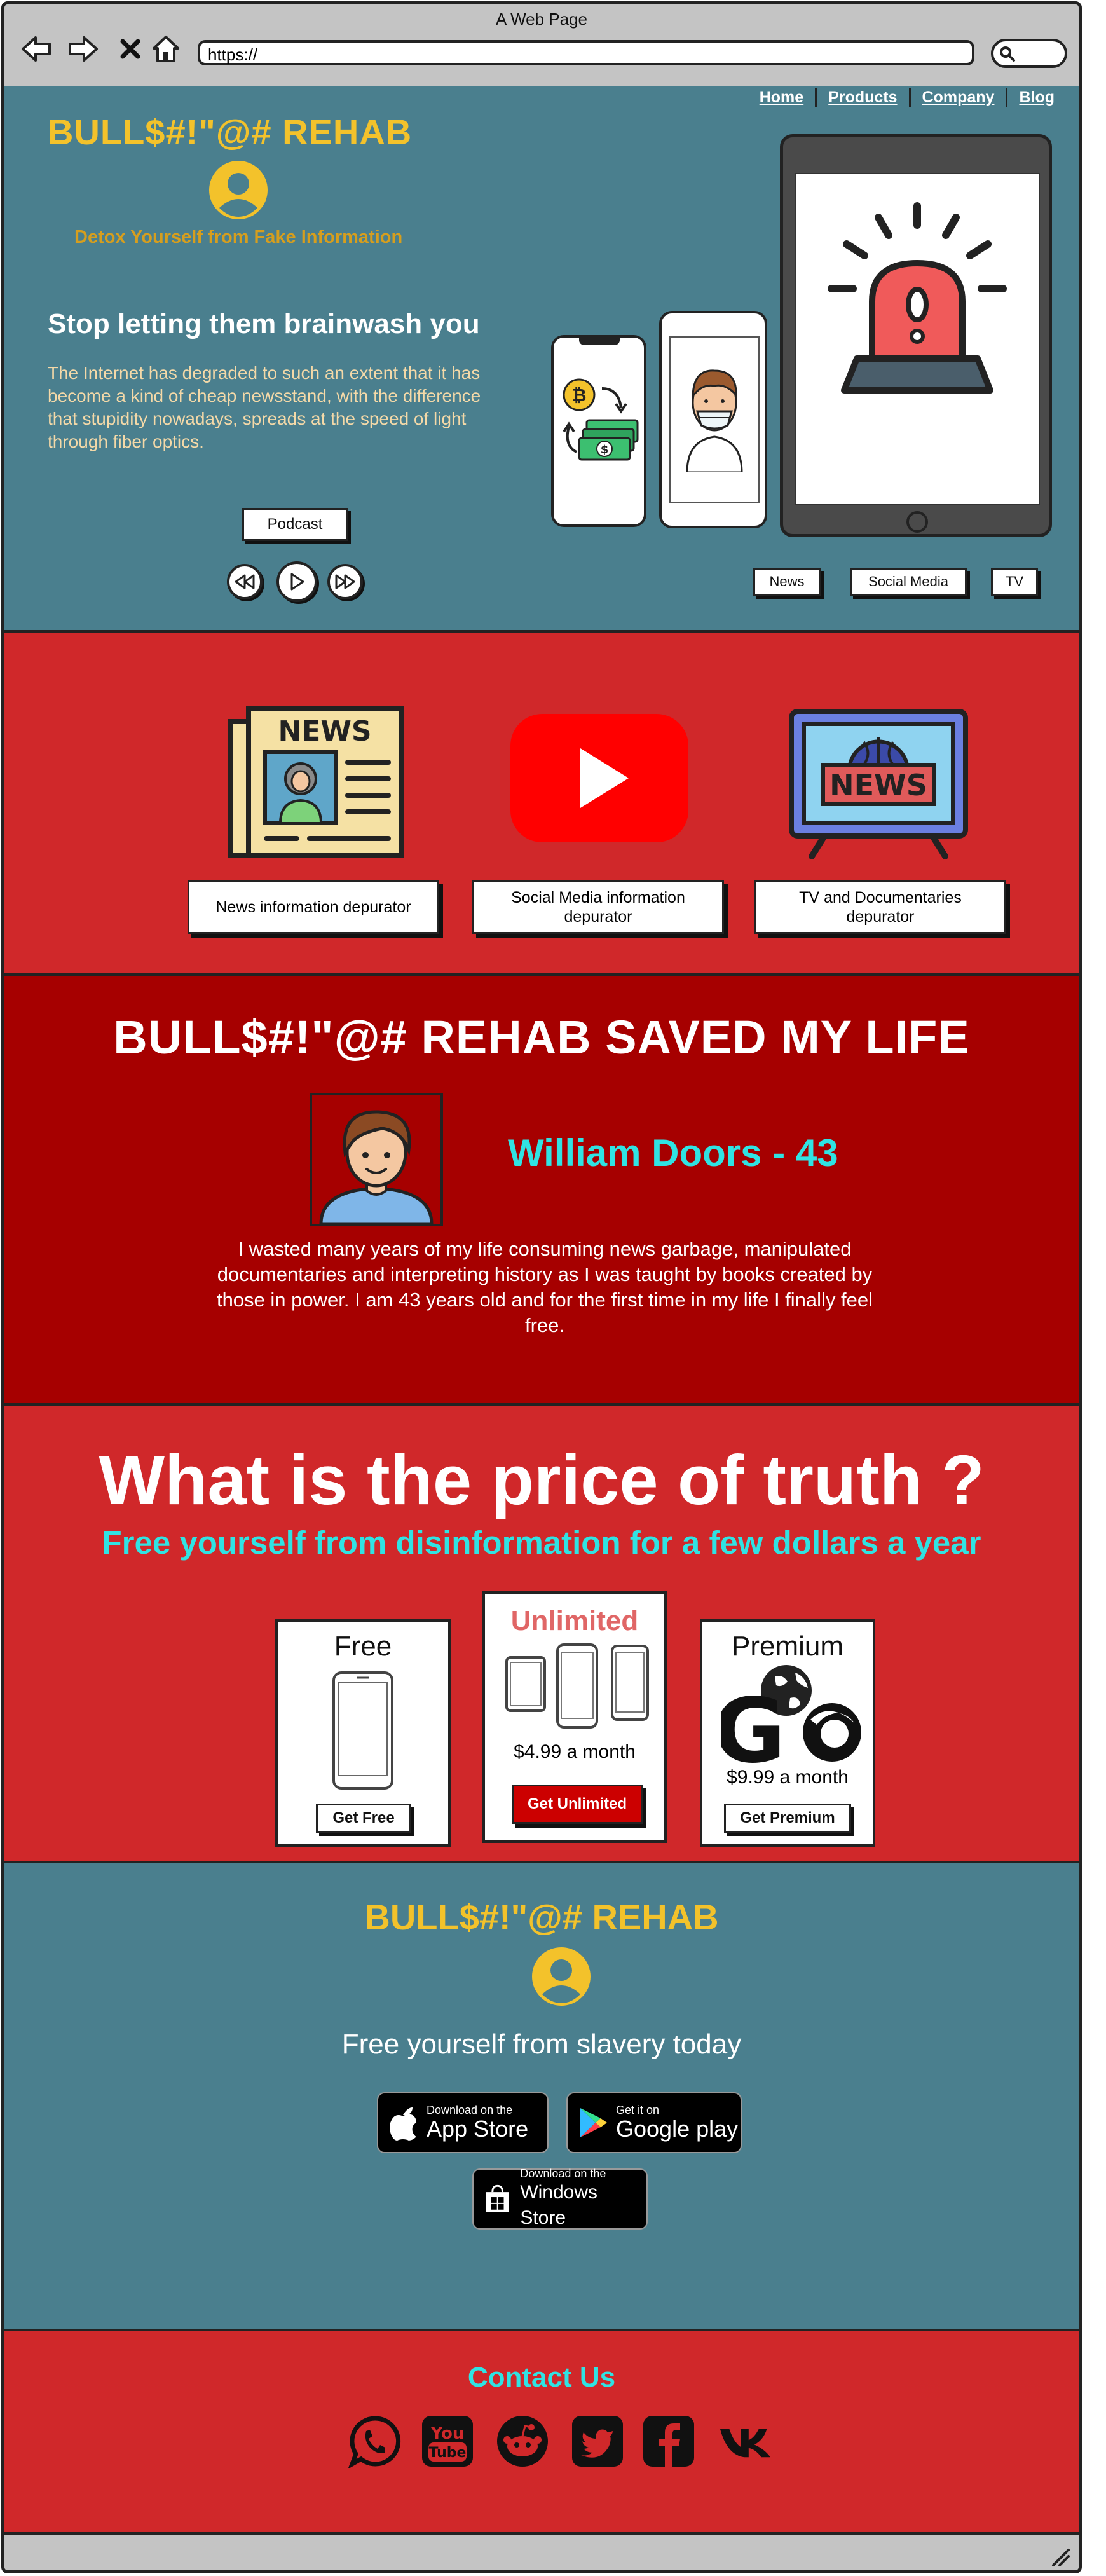  Describe the element at coordinates (782, 98) in the screenshot. I see `nav-home-link: Home` at that location.